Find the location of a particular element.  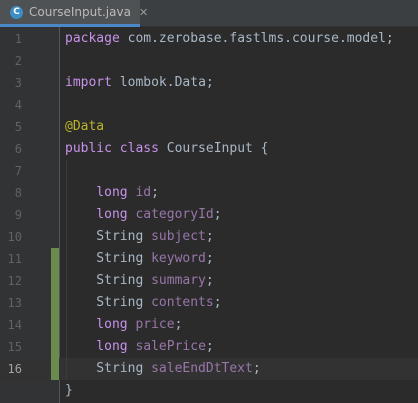

line-number: 6 is located at coordinates (18, 149).